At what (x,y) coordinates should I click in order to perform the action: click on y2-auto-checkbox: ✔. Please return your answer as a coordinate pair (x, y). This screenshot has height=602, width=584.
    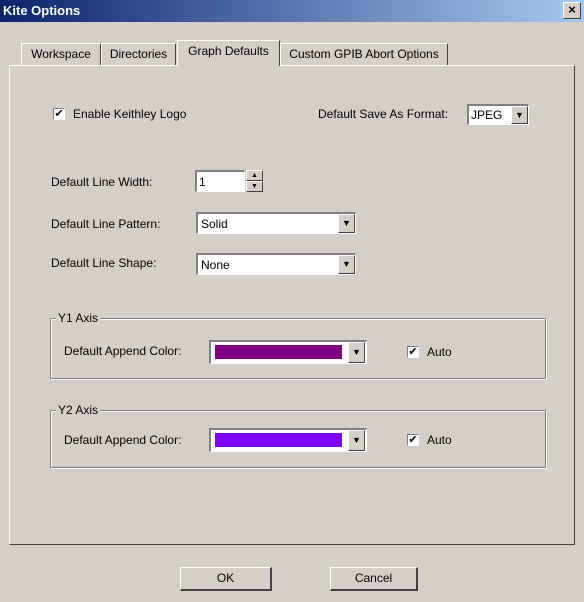
    Looking at the image, I should click on (413, 440).